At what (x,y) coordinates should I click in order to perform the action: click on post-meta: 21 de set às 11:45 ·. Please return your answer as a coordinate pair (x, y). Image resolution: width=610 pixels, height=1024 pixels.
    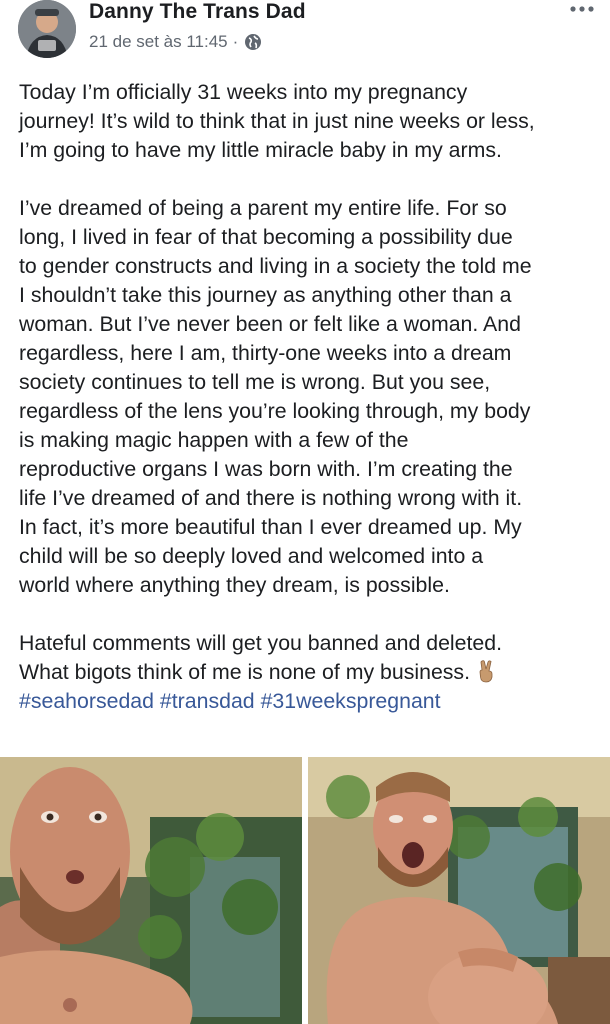
    Looking at the image, I should click on (175, 42).